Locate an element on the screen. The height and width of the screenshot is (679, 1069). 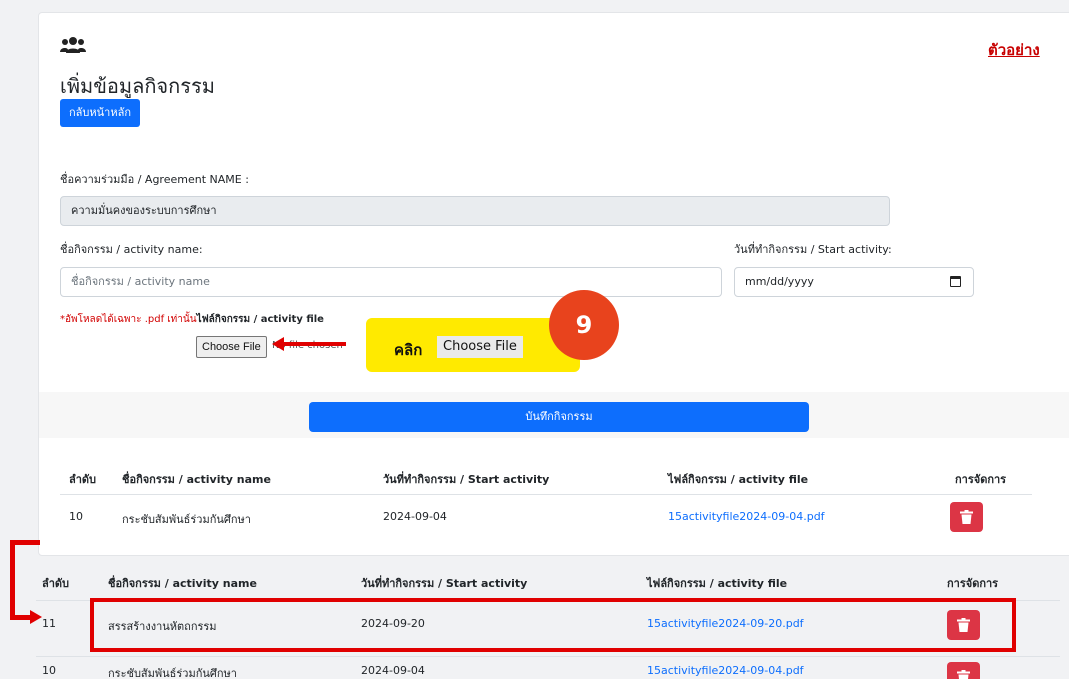
page-title: เพิ่มข้อมูลกิจกรรม is located at coordinates (137, 86).